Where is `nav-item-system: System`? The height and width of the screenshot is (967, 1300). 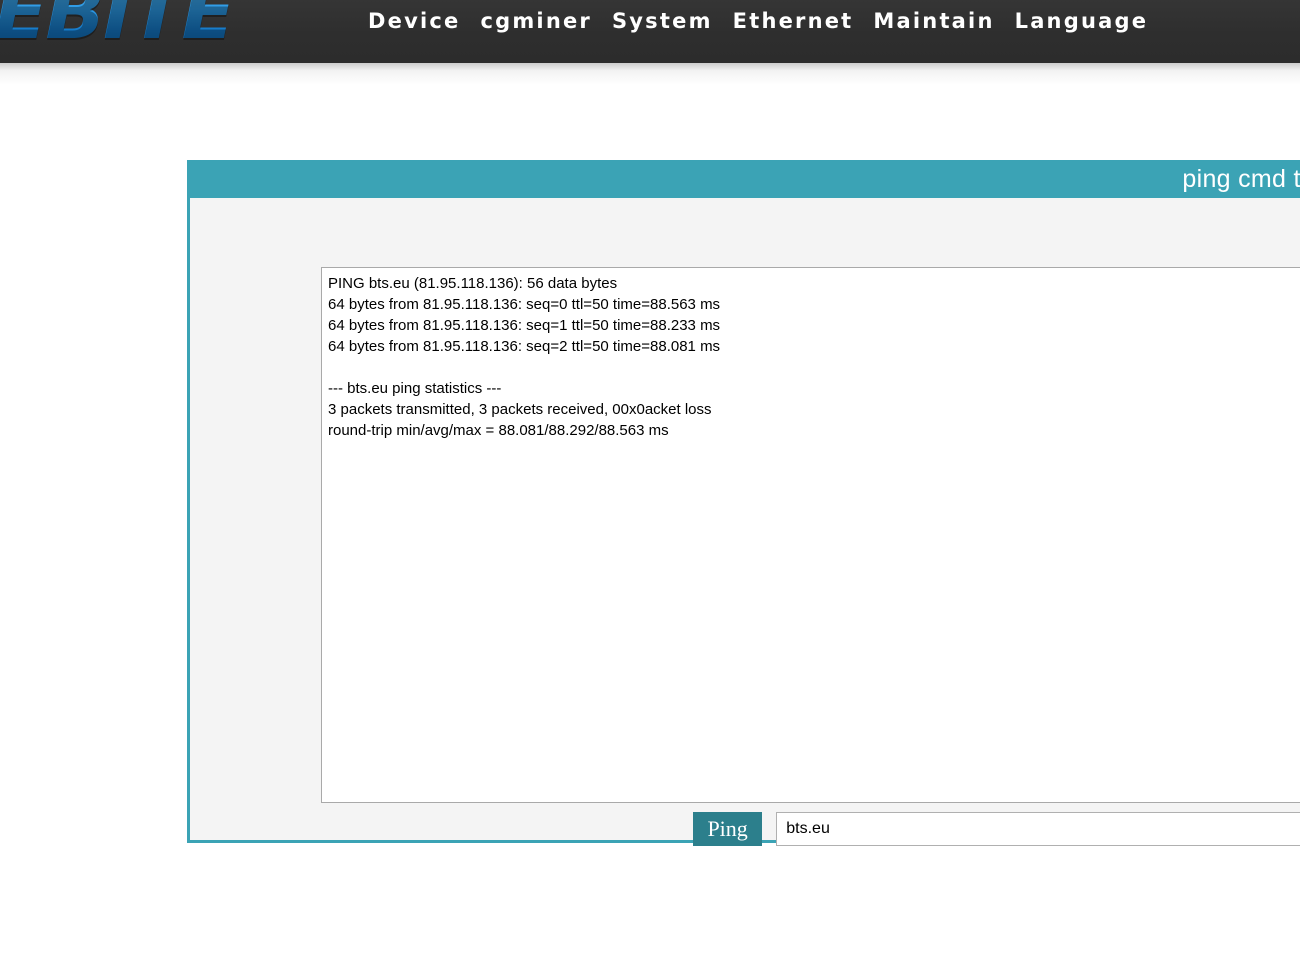 nav-item-system: System is located at coordinates (672, 19).